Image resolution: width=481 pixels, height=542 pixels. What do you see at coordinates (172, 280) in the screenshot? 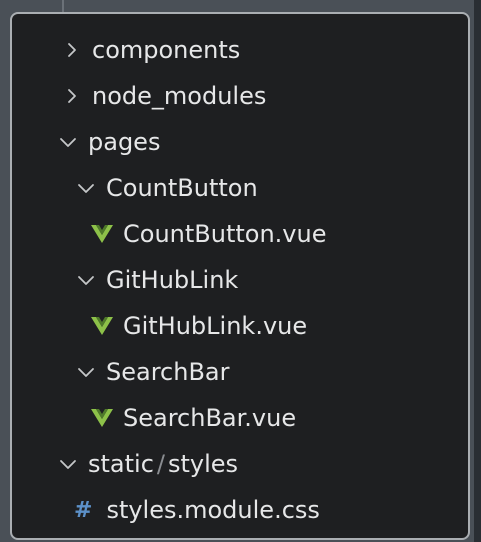
I see `tree-item-label: GitHubLink` at bounding box center [172, 280].